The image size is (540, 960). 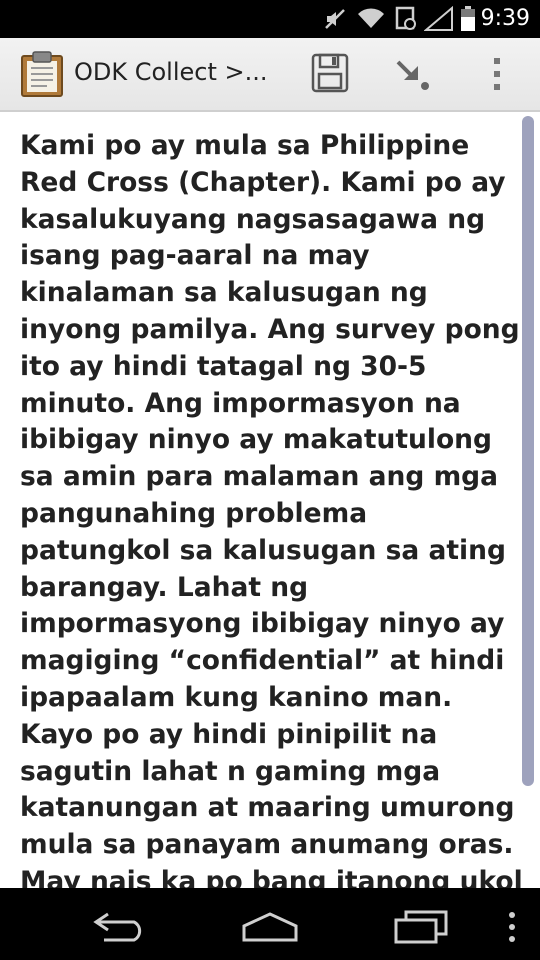 What do you see at coordinates (505, 18) in the screenshot?
I see `status-time: 9:39` at bounding box center [505, 18].